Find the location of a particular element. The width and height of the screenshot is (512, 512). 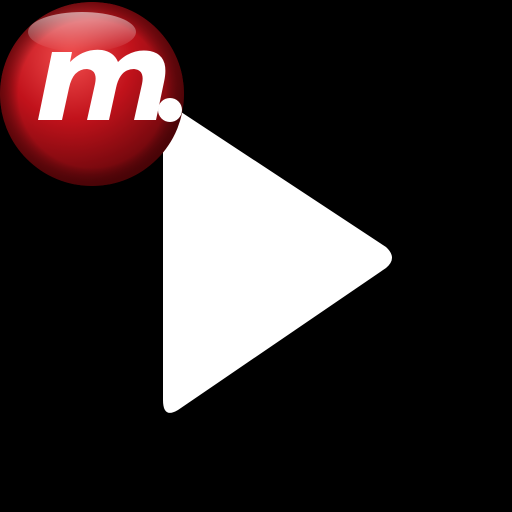

logo-dot is located at coordinates (170, 110).